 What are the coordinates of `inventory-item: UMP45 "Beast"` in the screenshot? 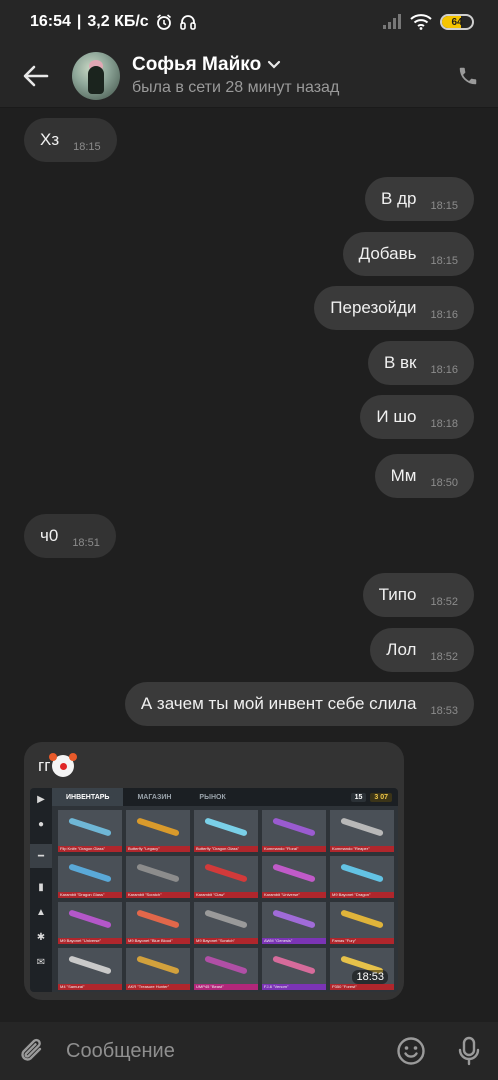 It's located at (226, 969).